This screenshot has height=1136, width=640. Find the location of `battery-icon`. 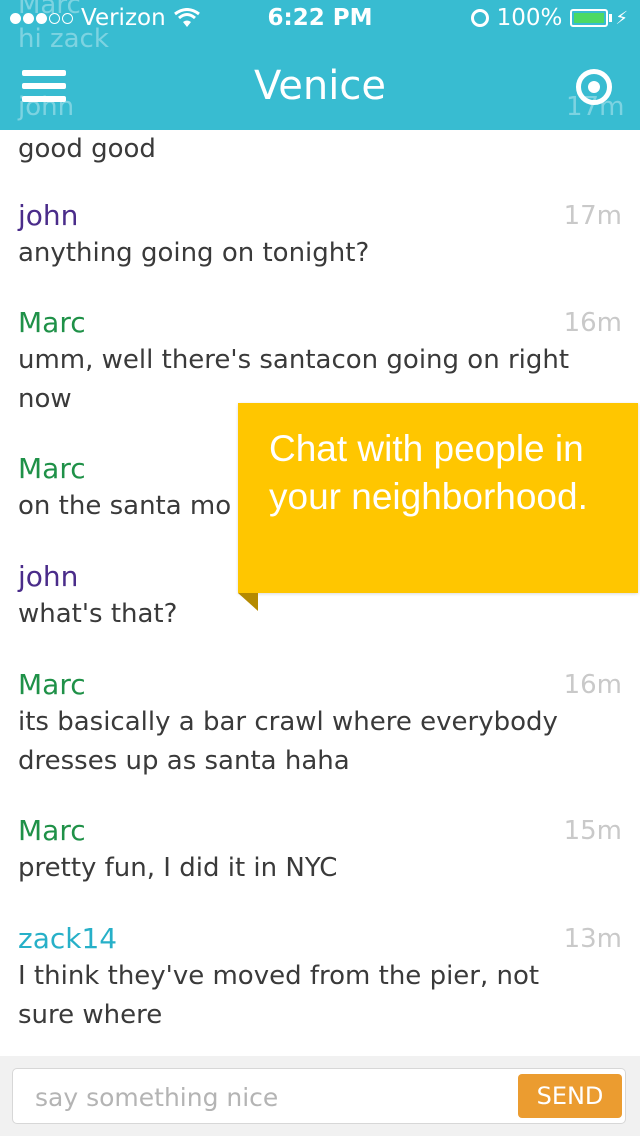

battery-icon is located at coordinates (589, 18).